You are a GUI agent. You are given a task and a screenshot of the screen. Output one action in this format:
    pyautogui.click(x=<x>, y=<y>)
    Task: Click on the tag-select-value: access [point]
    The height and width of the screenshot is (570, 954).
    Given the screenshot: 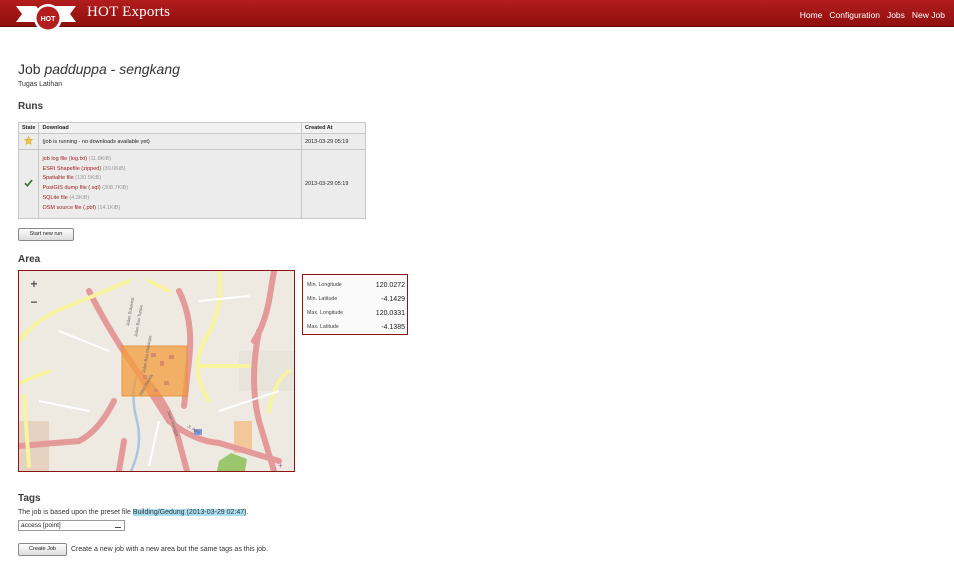 What is the action you would take?
    pyautogui.click(x=41, y=525)
    